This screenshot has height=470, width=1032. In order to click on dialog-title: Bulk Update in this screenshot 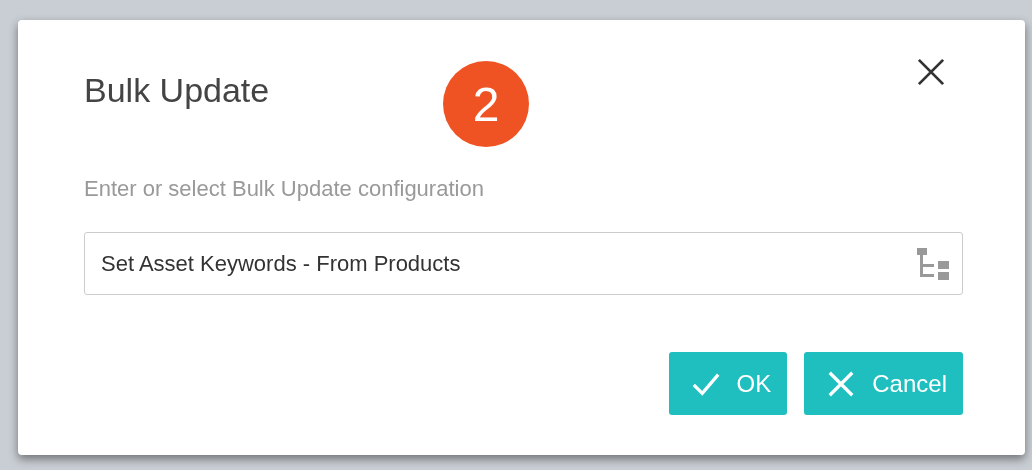, I will do `click(177, 90)`.